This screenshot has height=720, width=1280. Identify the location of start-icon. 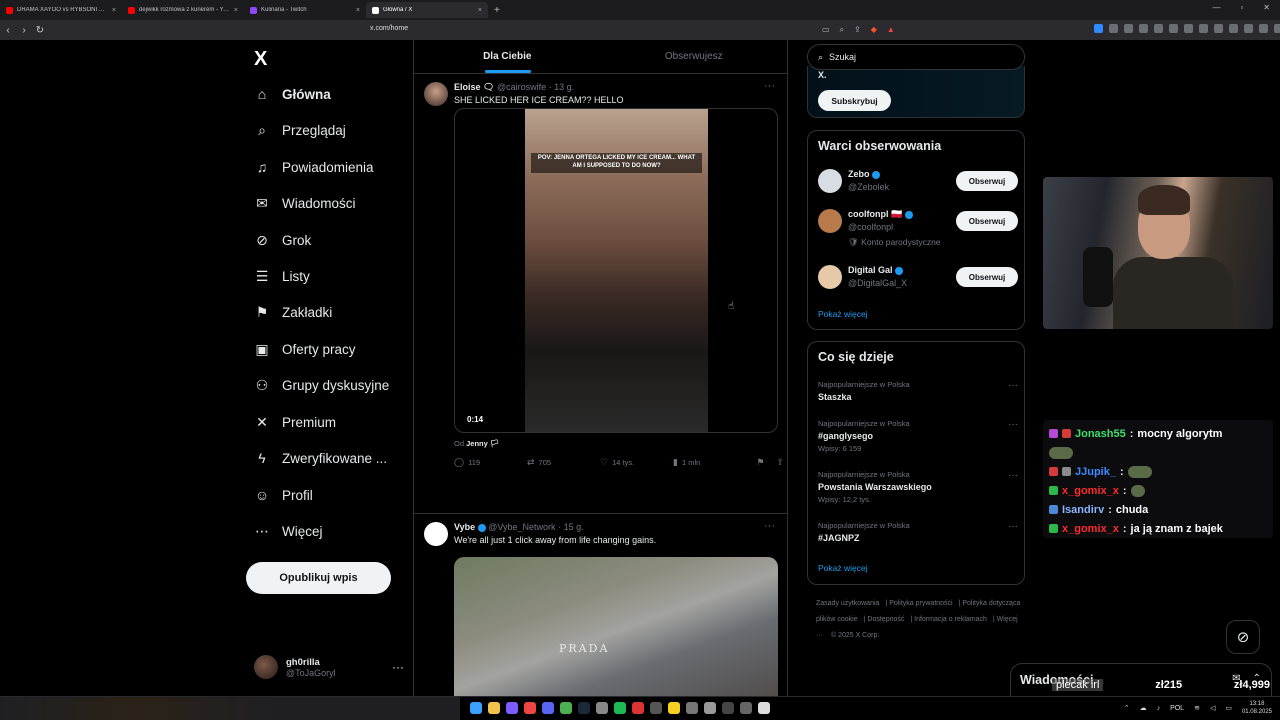
(476, 708).